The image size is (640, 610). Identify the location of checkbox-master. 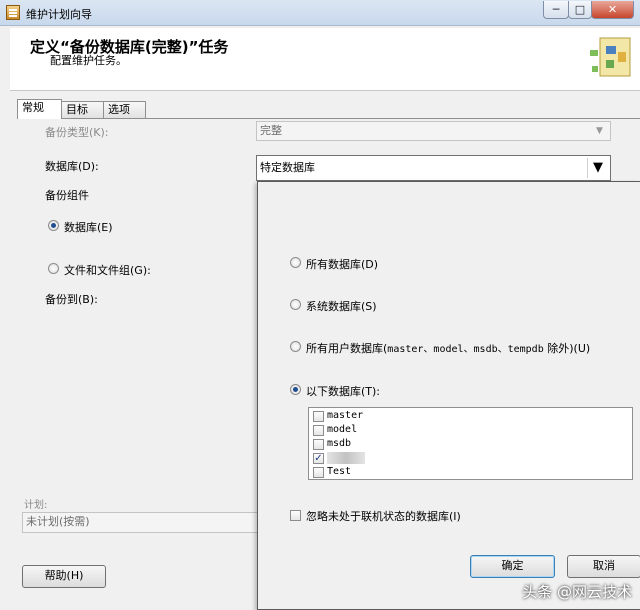
(318, 416).